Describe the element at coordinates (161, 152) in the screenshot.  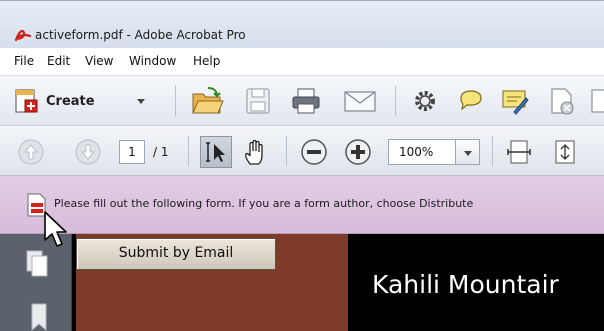
I see `page-total: / 1` at that location.